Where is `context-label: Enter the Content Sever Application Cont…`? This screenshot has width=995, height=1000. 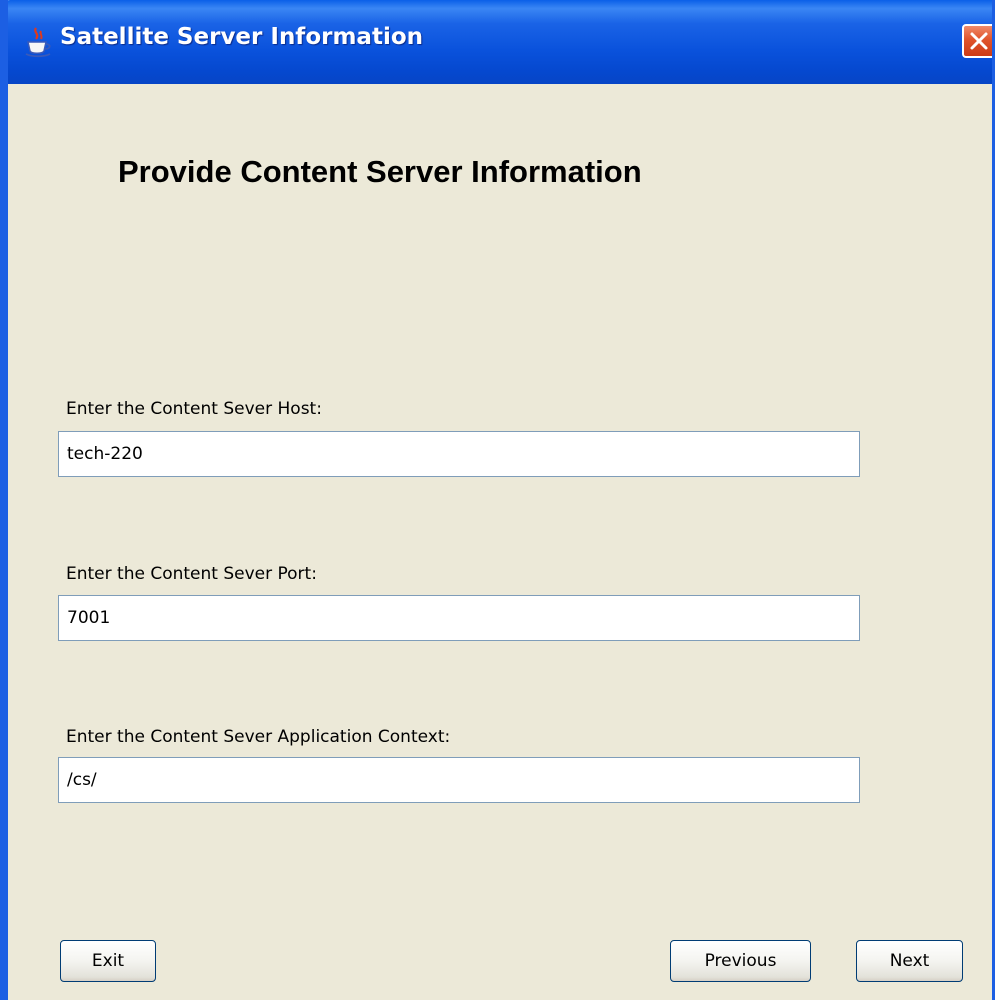 context-label: Enter the Content Sever Application Cont… is located at coordinates (258, 737).